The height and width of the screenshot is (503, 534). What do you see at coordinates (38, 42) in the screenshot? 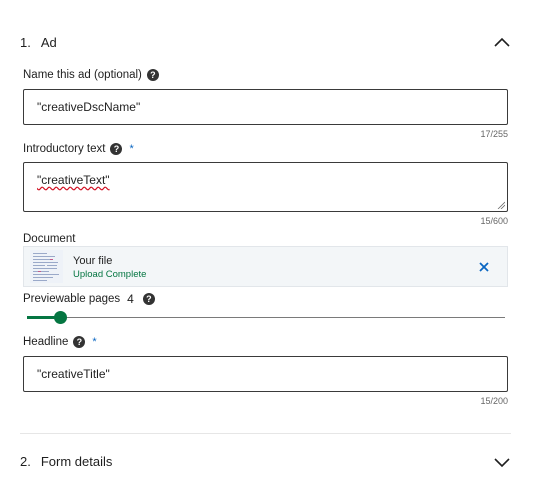
I see `section-ad-title: 1. Ad` at bounding box center [38, 42].